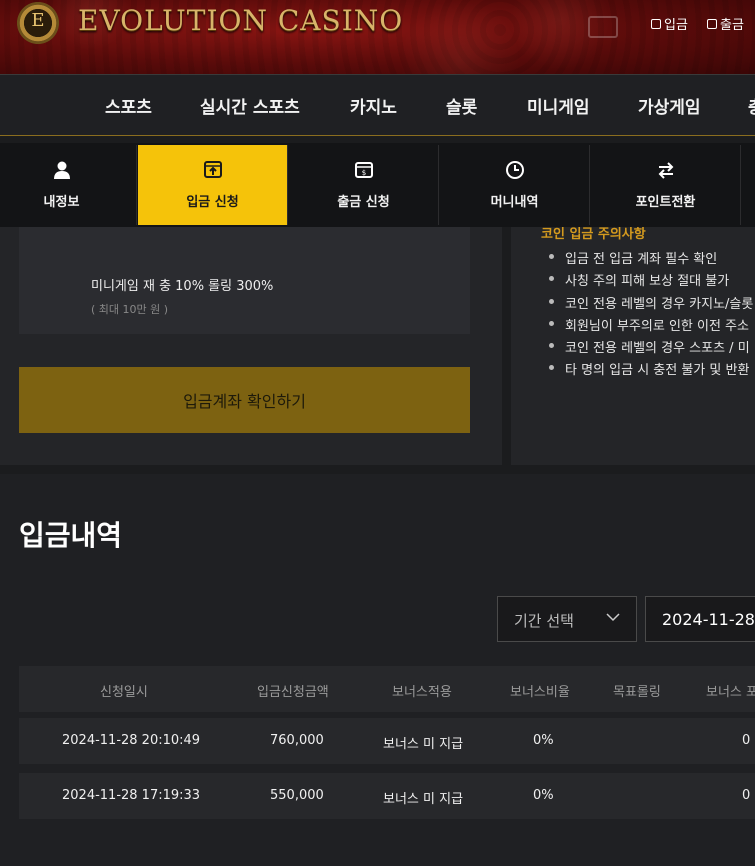 The height and width of the screenshot is (866, 755). I want to click on withdraw-icon: $, so click(364, 170).